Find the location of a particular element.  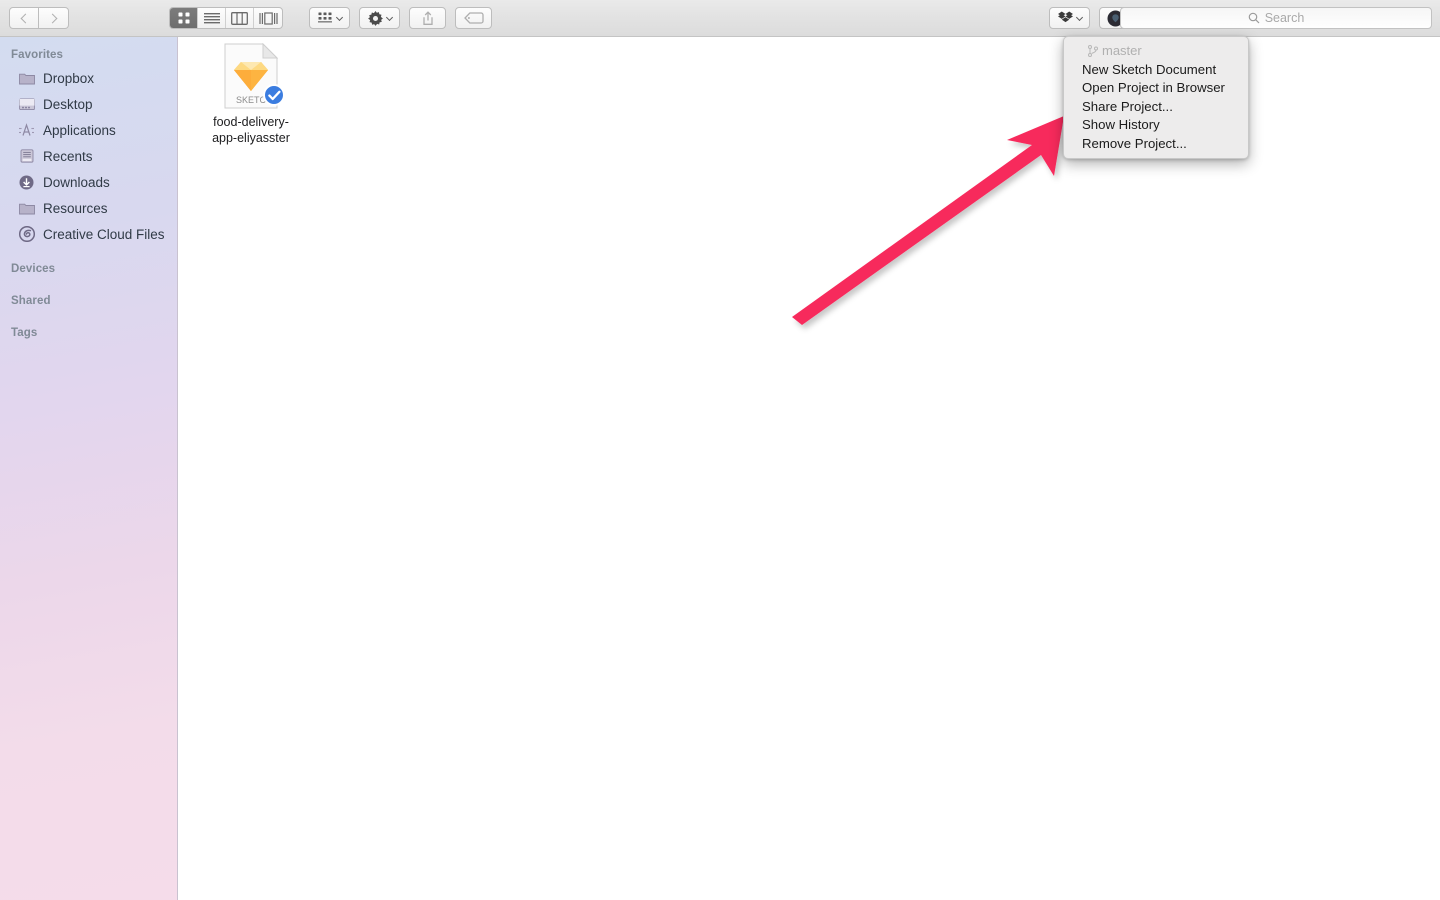

sidebar-section-devices-title: Devices is located at coordinates (33, 269).